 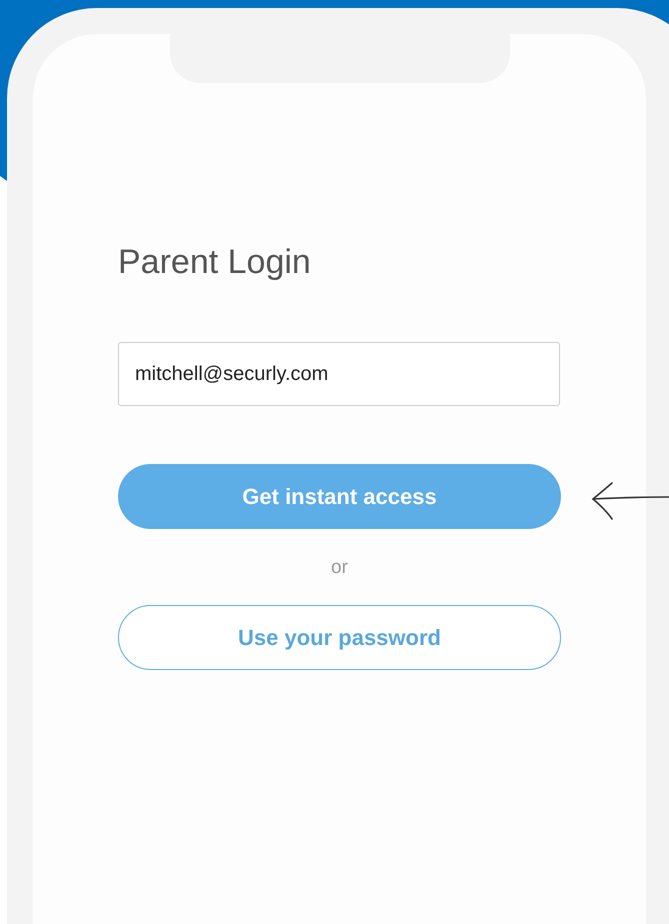 I want to click on instant-access-button: Get instant access, so click(x=339, y=496).